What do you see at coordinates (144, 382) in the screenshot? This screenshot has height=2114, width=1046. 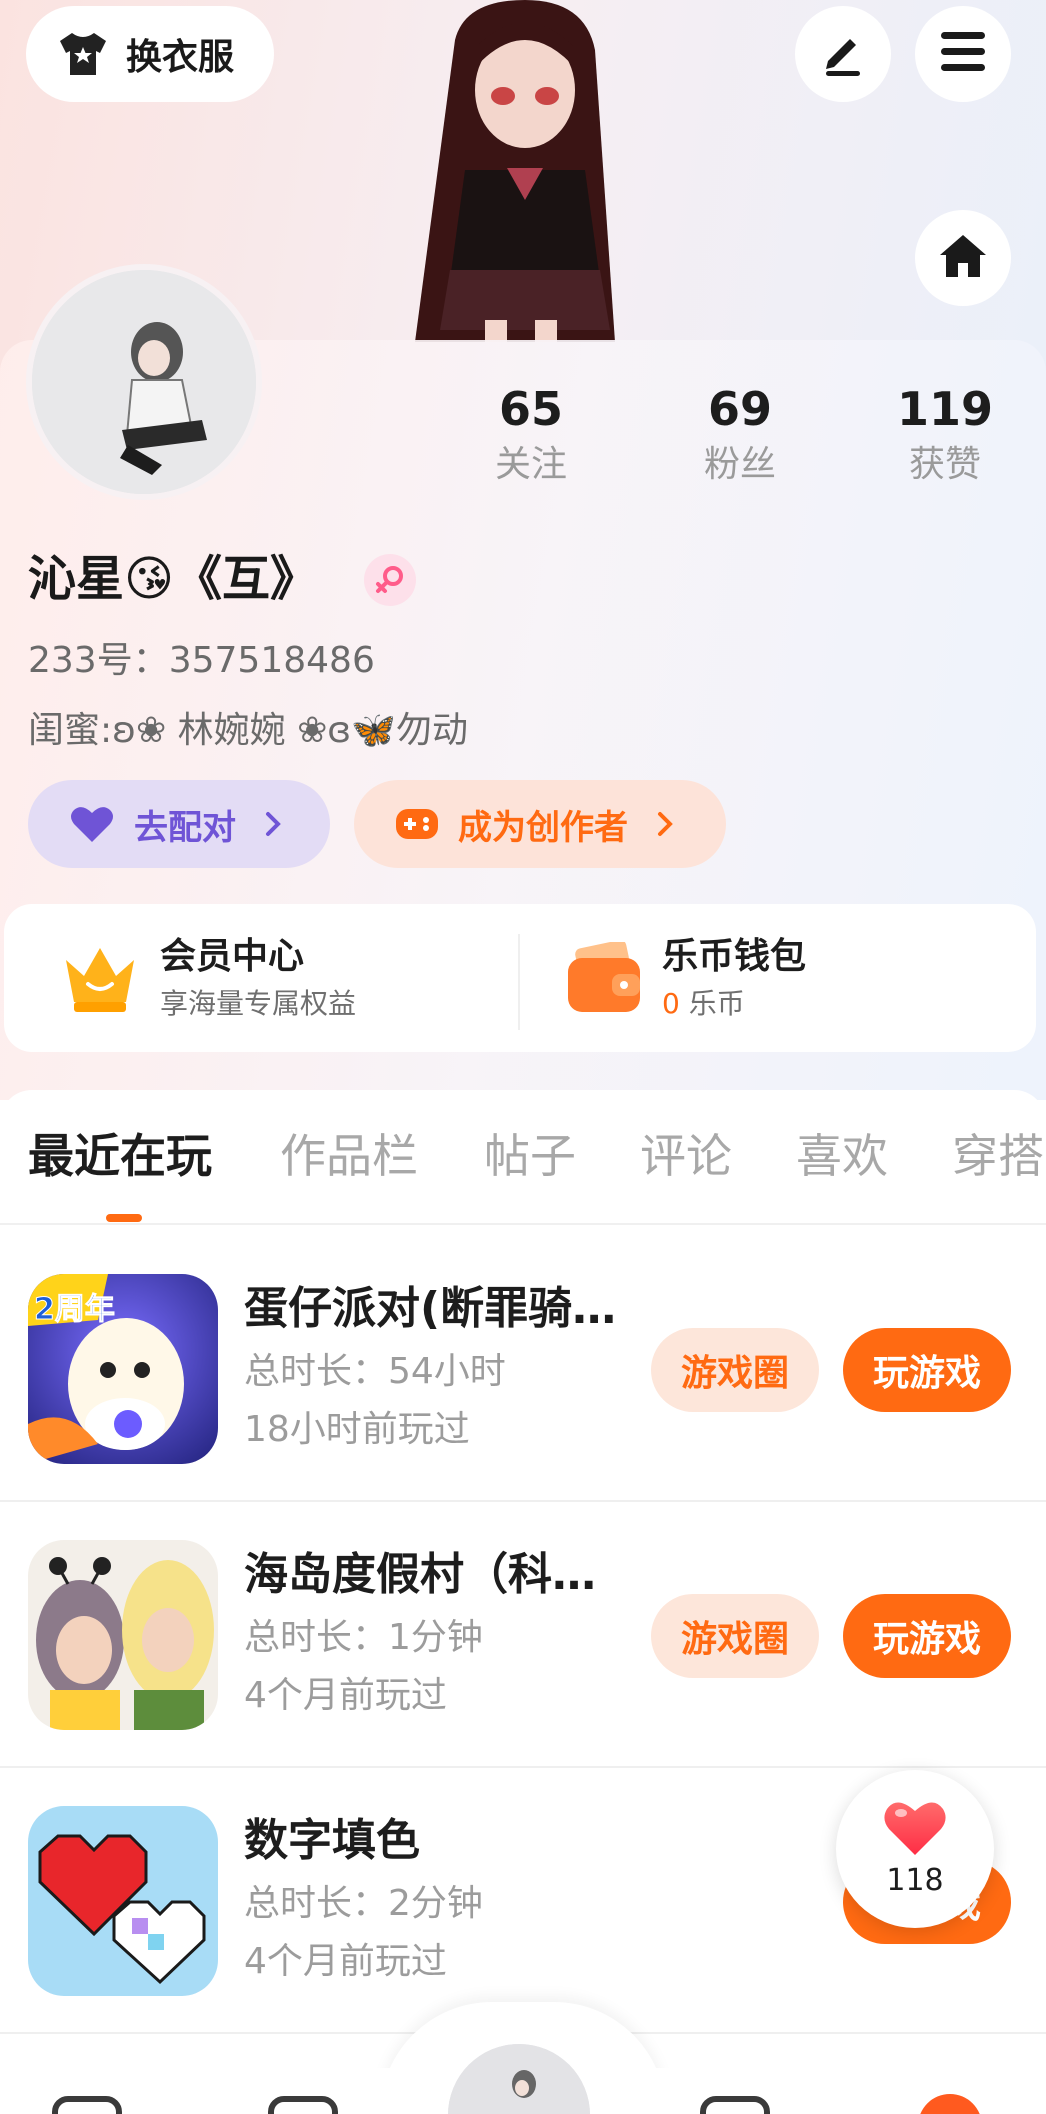 I see `user-avatar` at bounding box center [144, 382].